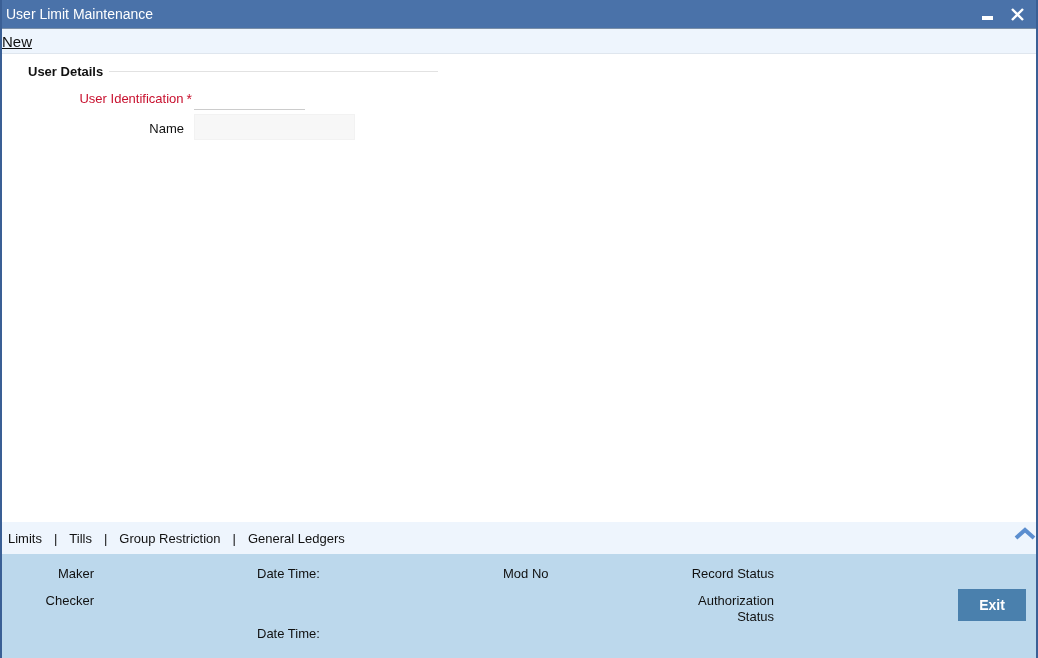 The width and height of the screenshot is (1038, 658). Describe the element at coordinates (992, 605) in the screenshot. I see `exit-button: Exit` at that location.